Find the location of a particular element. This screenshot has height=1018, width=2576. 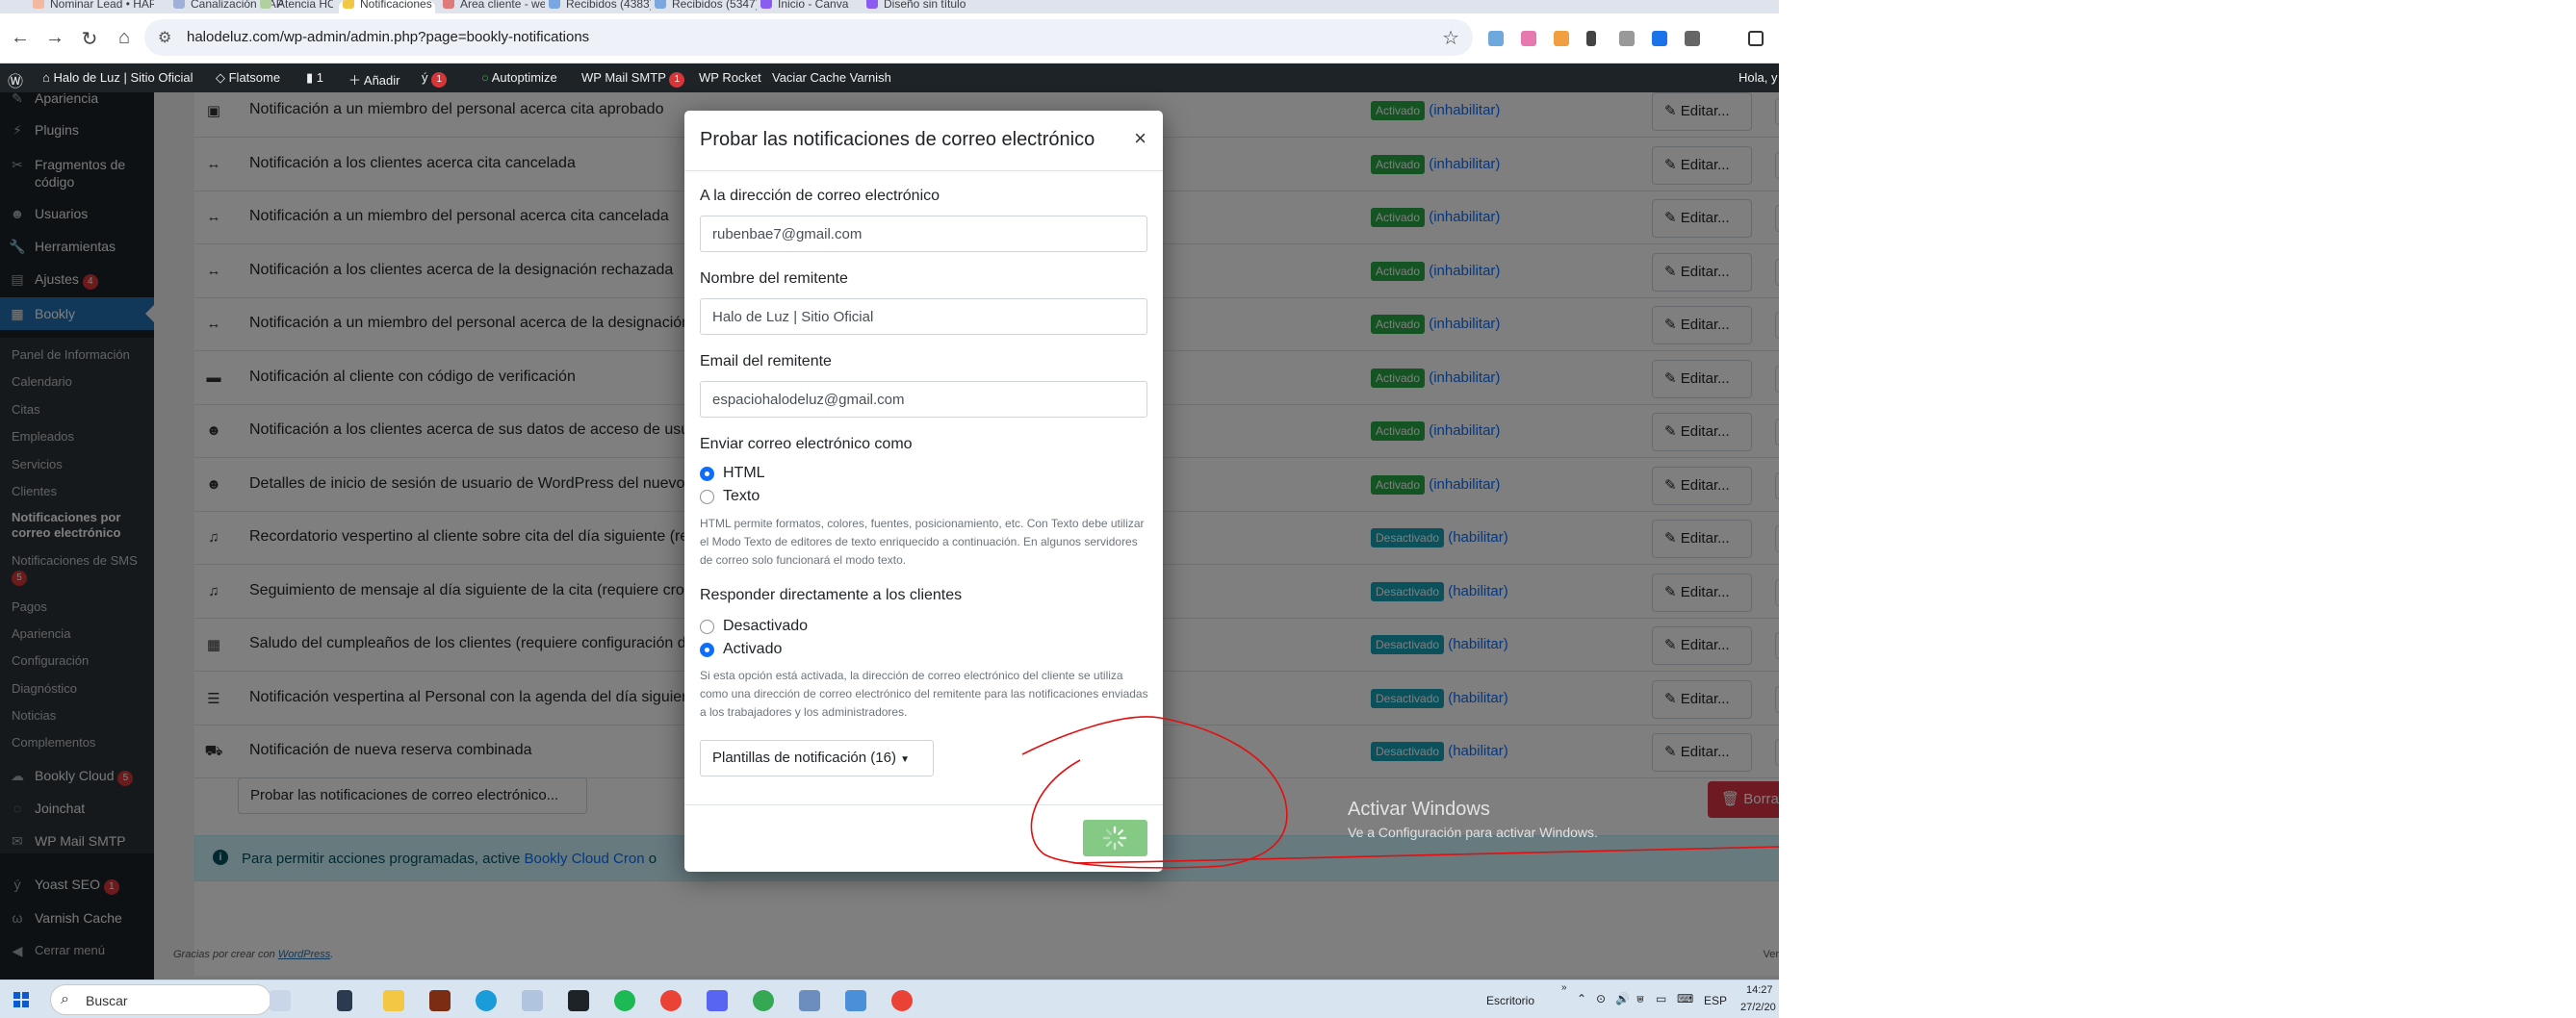

close-icon: × is located at coordinates (1140, 138).